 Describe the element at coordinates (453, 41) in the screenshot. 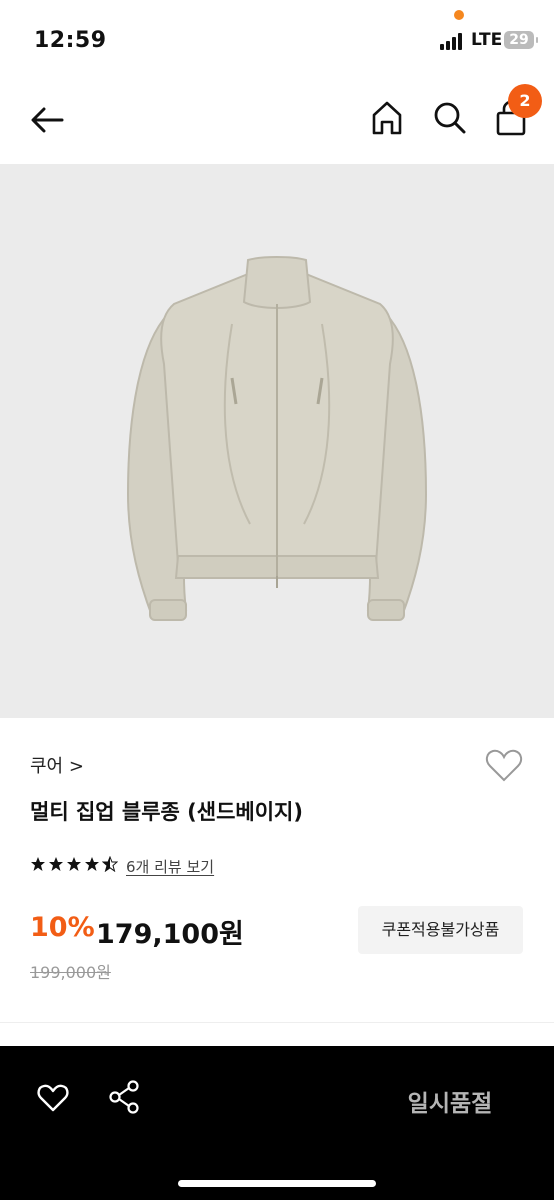

I see `signal-icon` at that location.